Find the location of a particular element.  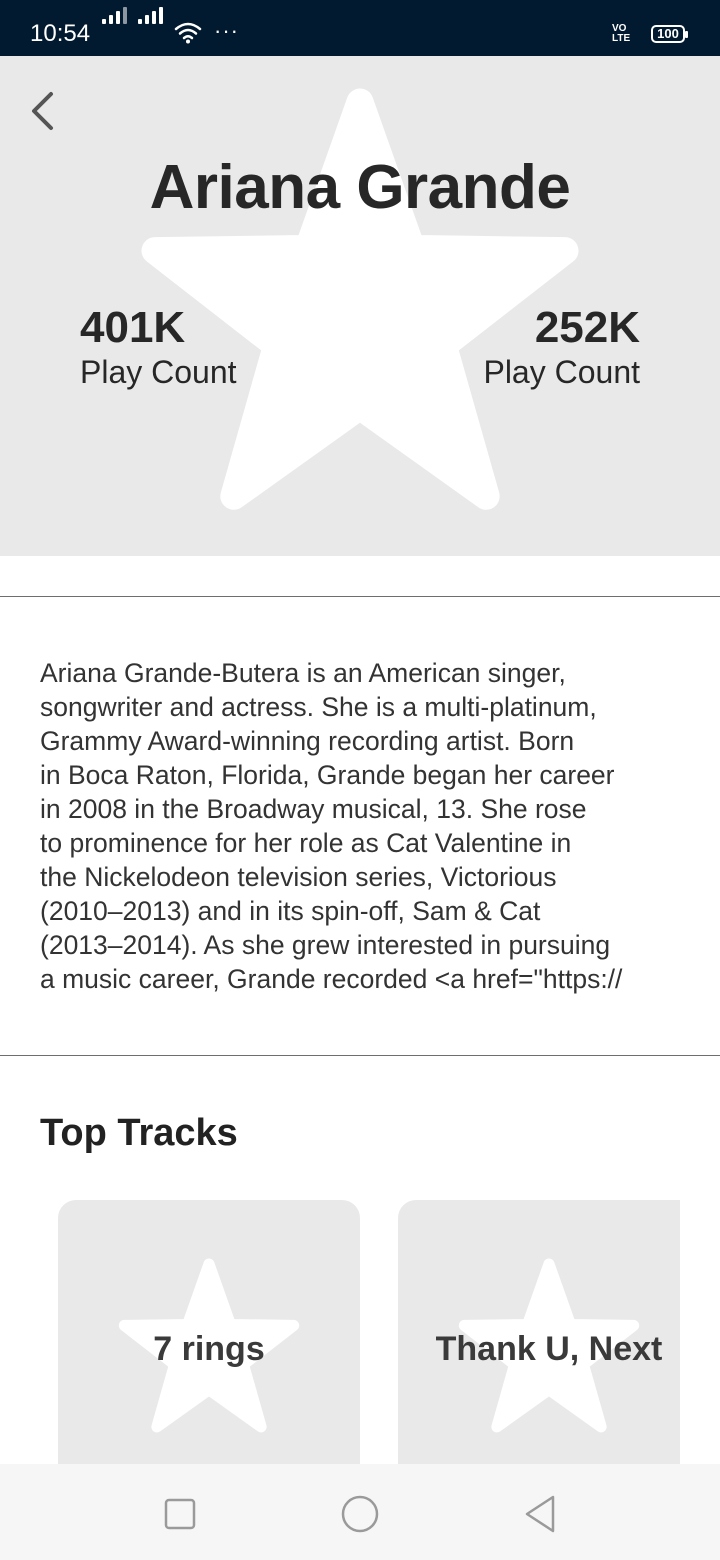

stat-play-count-left: 401K Play Count is located at coordinates (158, 348).